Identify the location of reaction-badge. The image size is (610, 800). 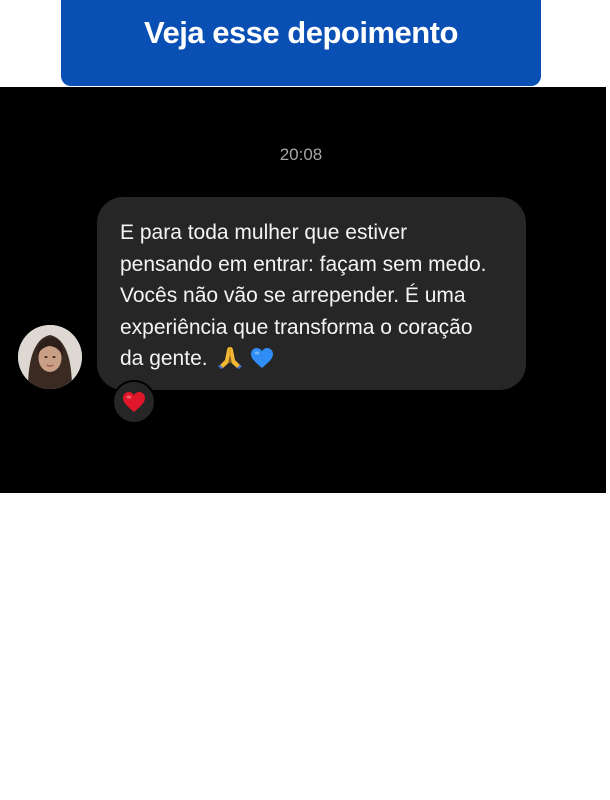
(134, 402).